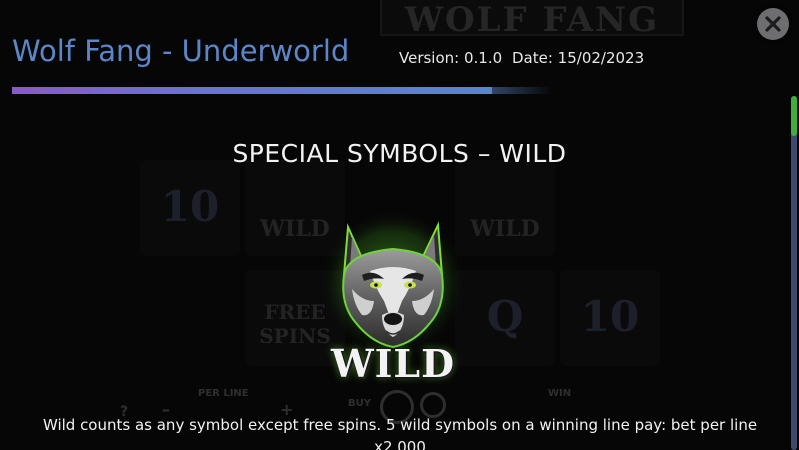  Describe the element at coordinates (451, 58) in the screenshot. I see `version-info: Version: 0.1.0` at that location.